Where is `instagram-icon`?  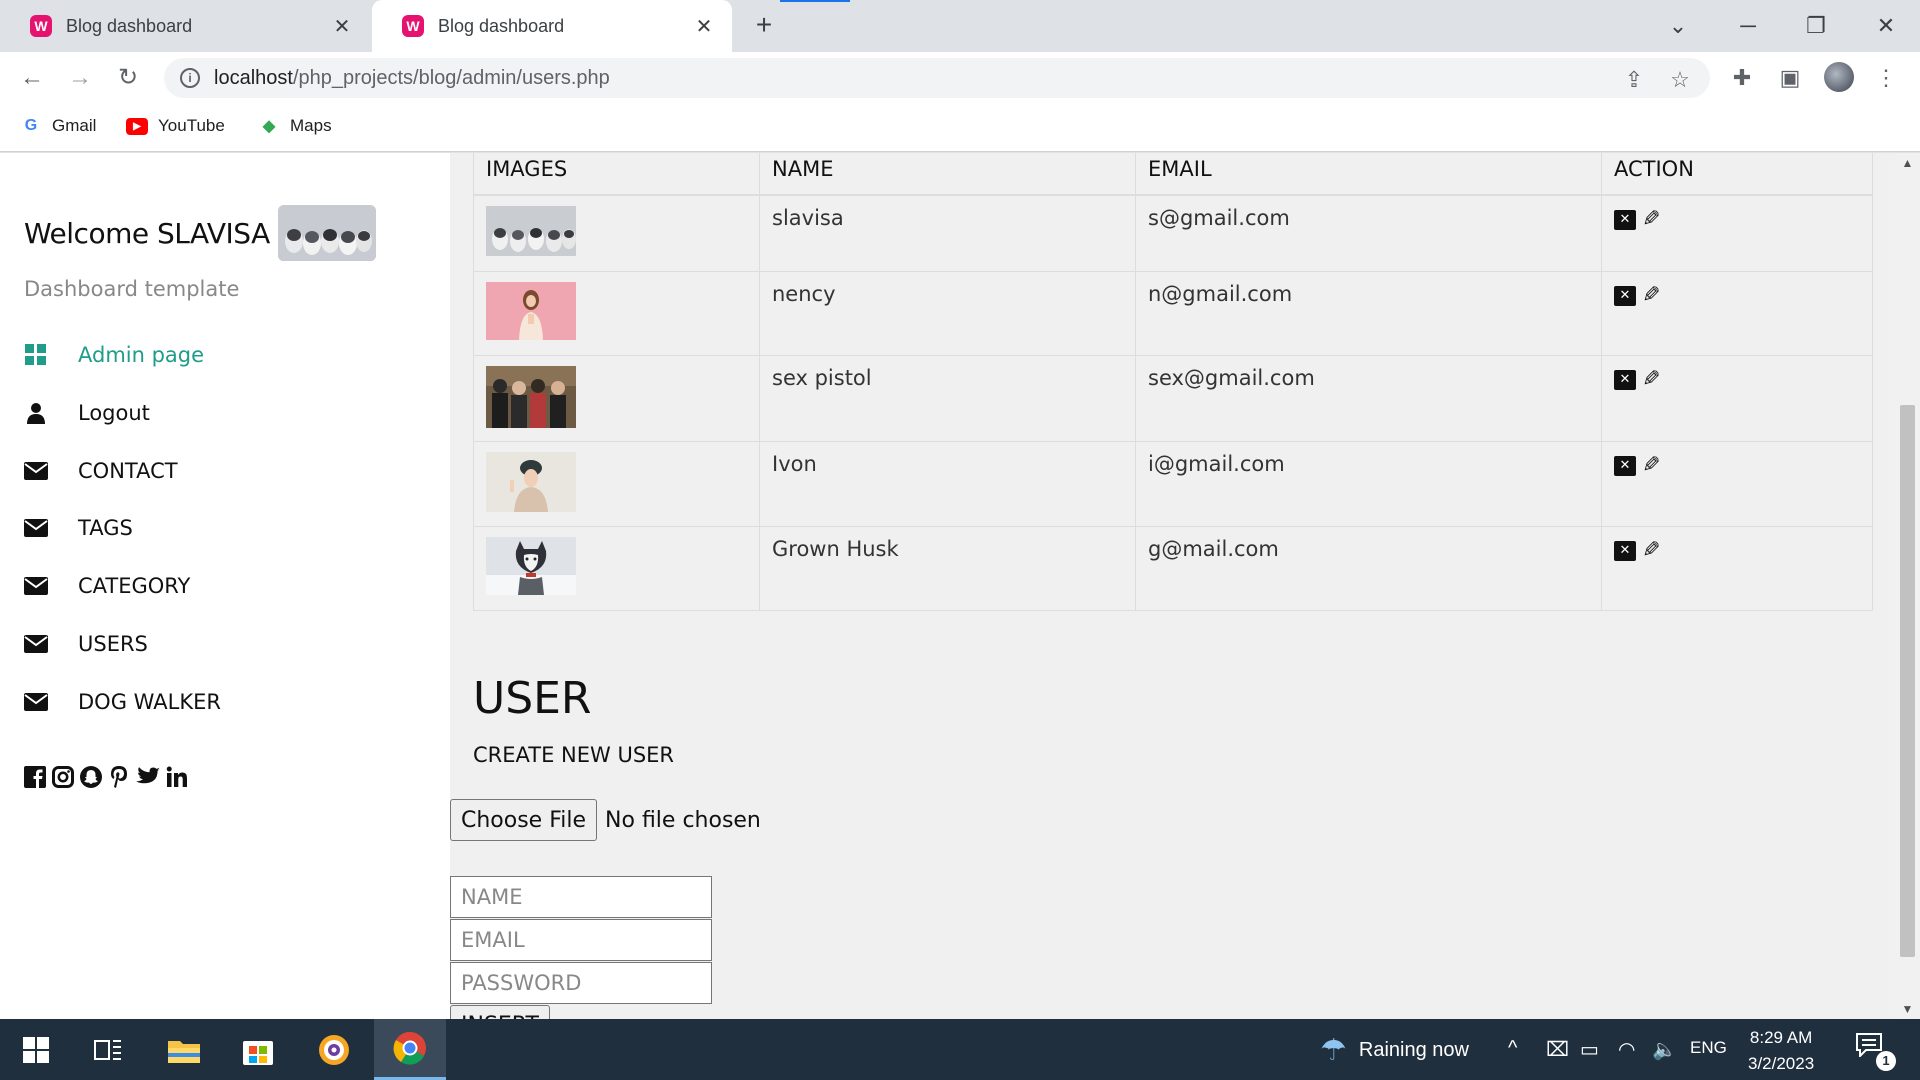 instagram-icon is located at coordinates (63, 780).